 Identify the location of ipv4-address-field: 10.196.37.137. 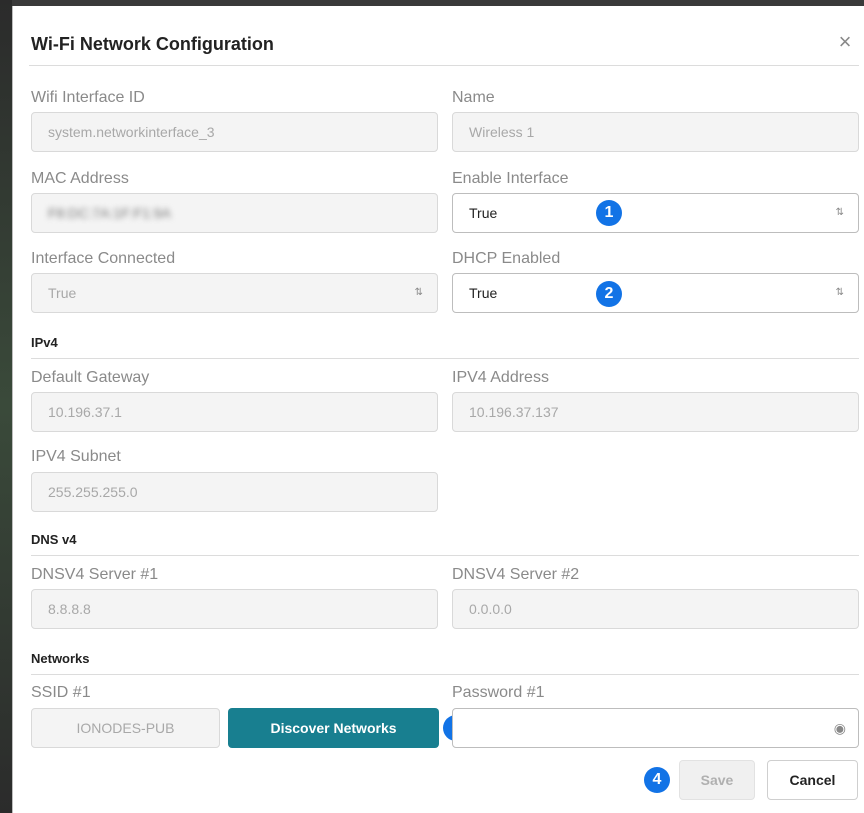
(655, 412).